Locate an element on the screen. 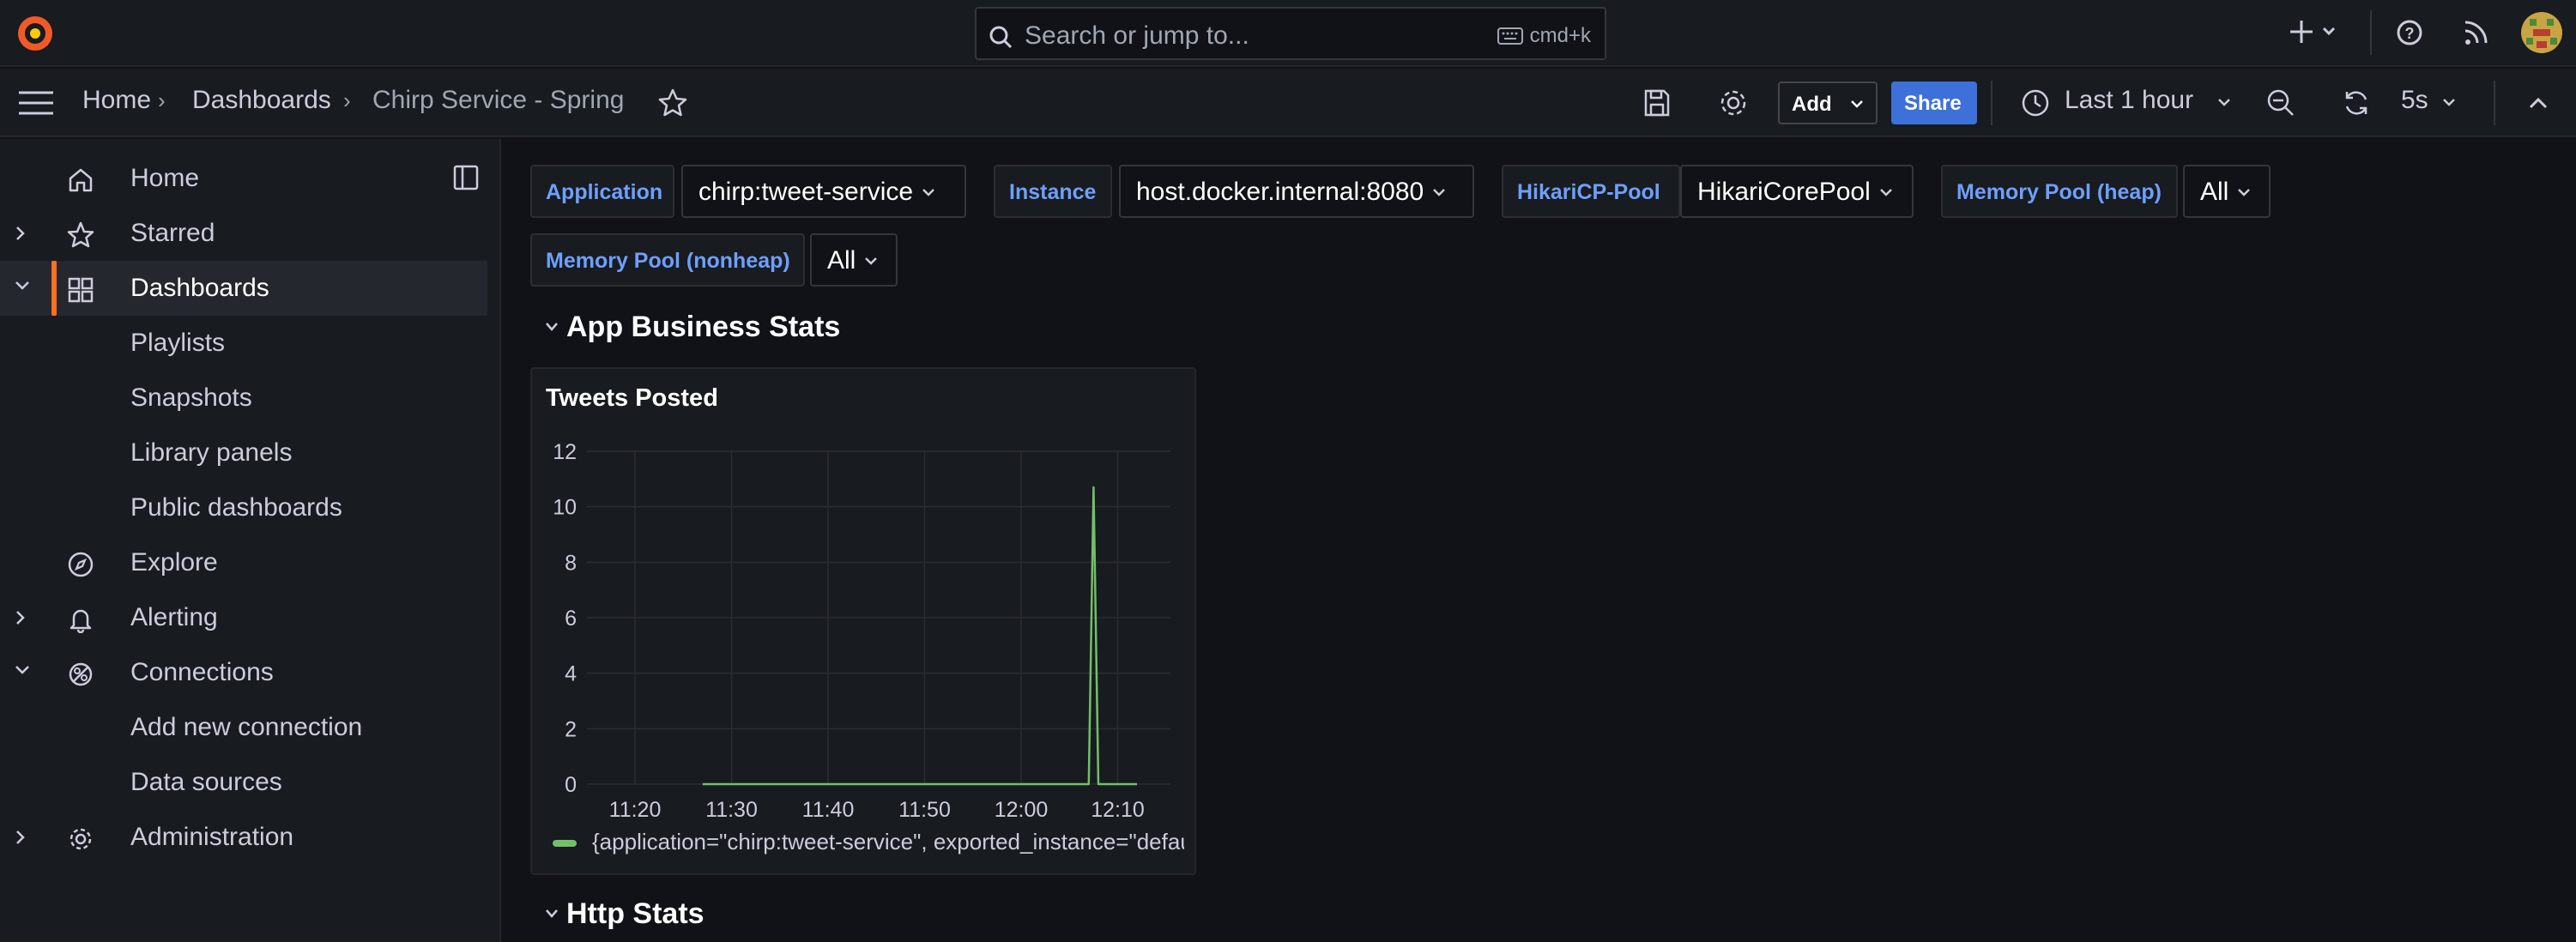  variable-select-memory-pool-heap: All is located at coordinates (2227, 191).